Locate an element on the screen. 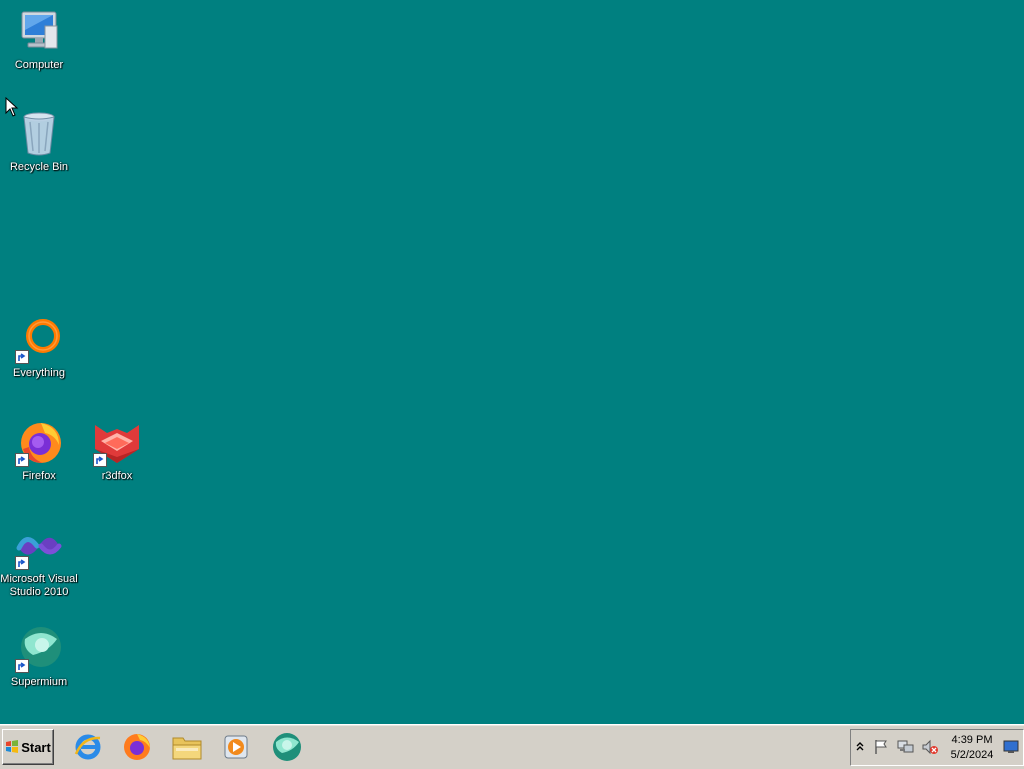 This screenshot has width=1024, height=769. taskbar-pin-file-explorer is located at coordinates (187, 747).